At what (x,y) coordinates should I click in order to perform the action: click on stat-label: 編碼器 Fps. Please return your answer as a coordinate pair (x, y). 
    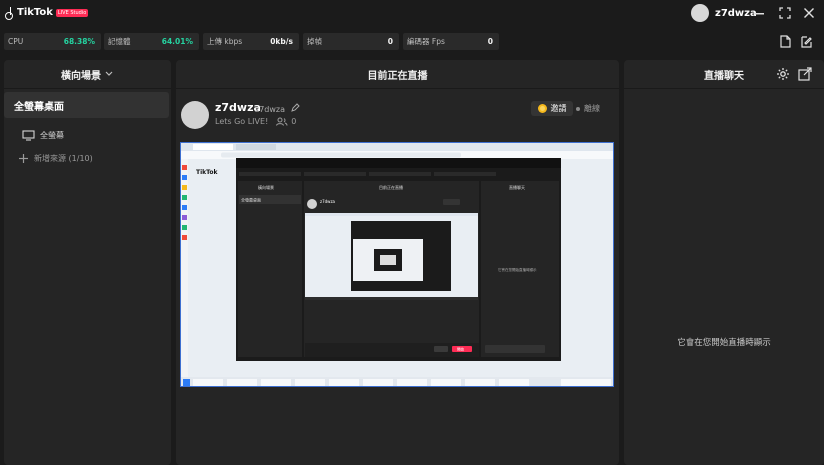
    Looking at the image, I should click on (426, 41).